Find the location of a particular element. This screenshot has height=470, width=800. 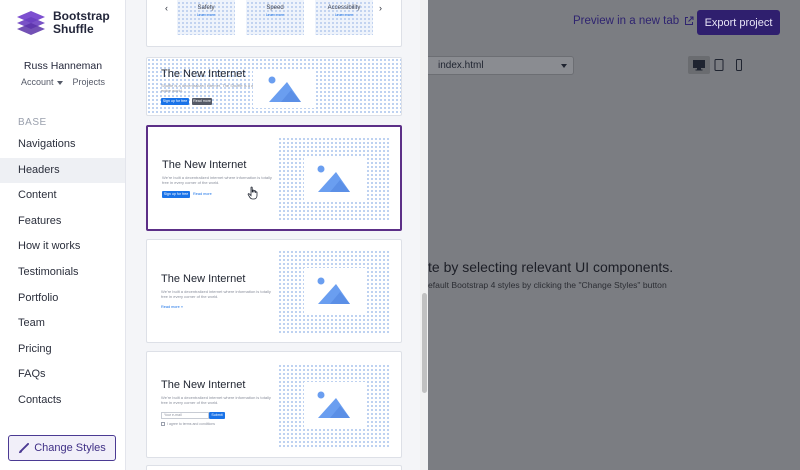

brand-name: Bootstrap Shuffle is located at coordinates (81, 23).